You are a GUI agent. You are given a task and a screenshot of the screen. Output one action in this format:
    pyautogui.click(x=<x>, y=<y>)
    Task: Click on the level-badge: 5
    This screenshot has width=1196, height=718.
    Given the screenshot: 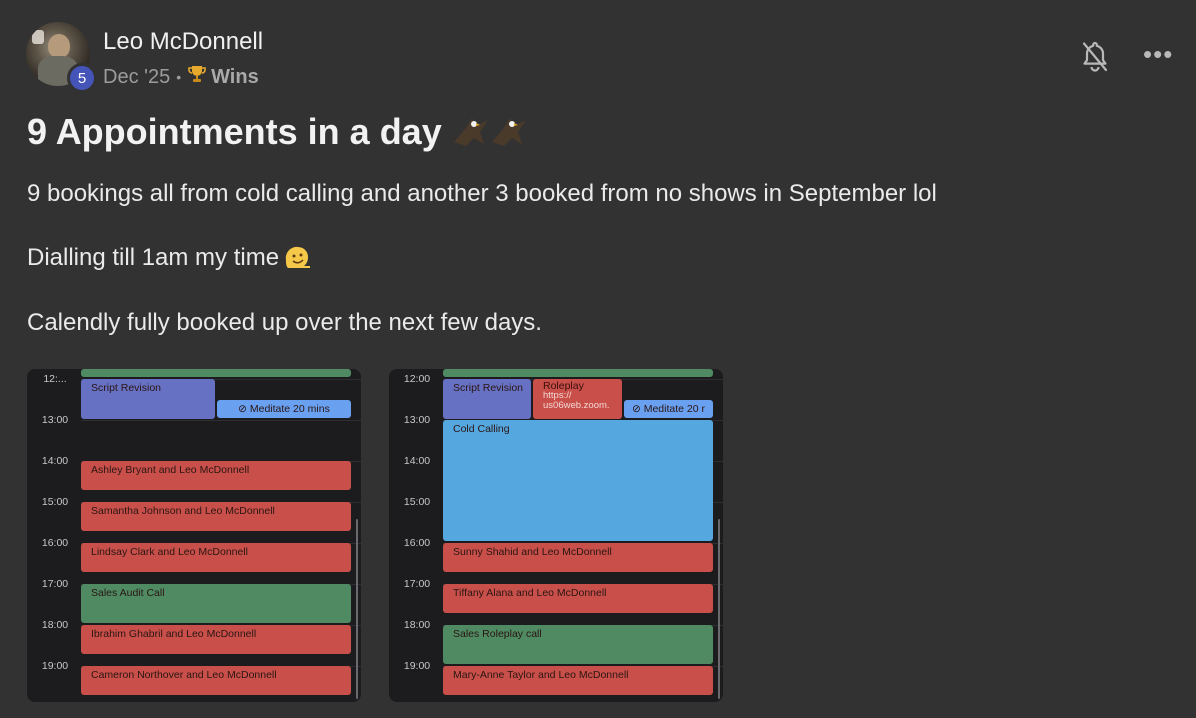 What is the action you would take?
    pyautogui.click(x=82, y=78)
    